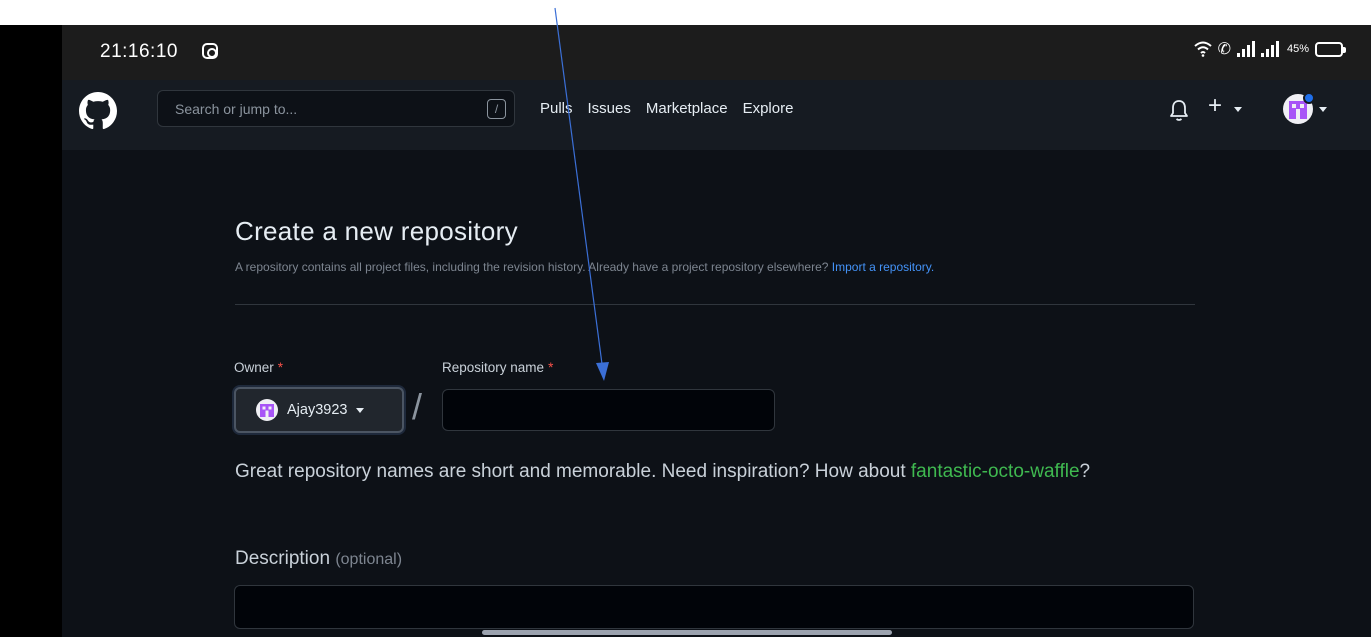 The width and height of the screenshot is (1371, 637). Describe the element at coordinates (1179, 110) in the screenshot. I see `bell-icon` at that location.